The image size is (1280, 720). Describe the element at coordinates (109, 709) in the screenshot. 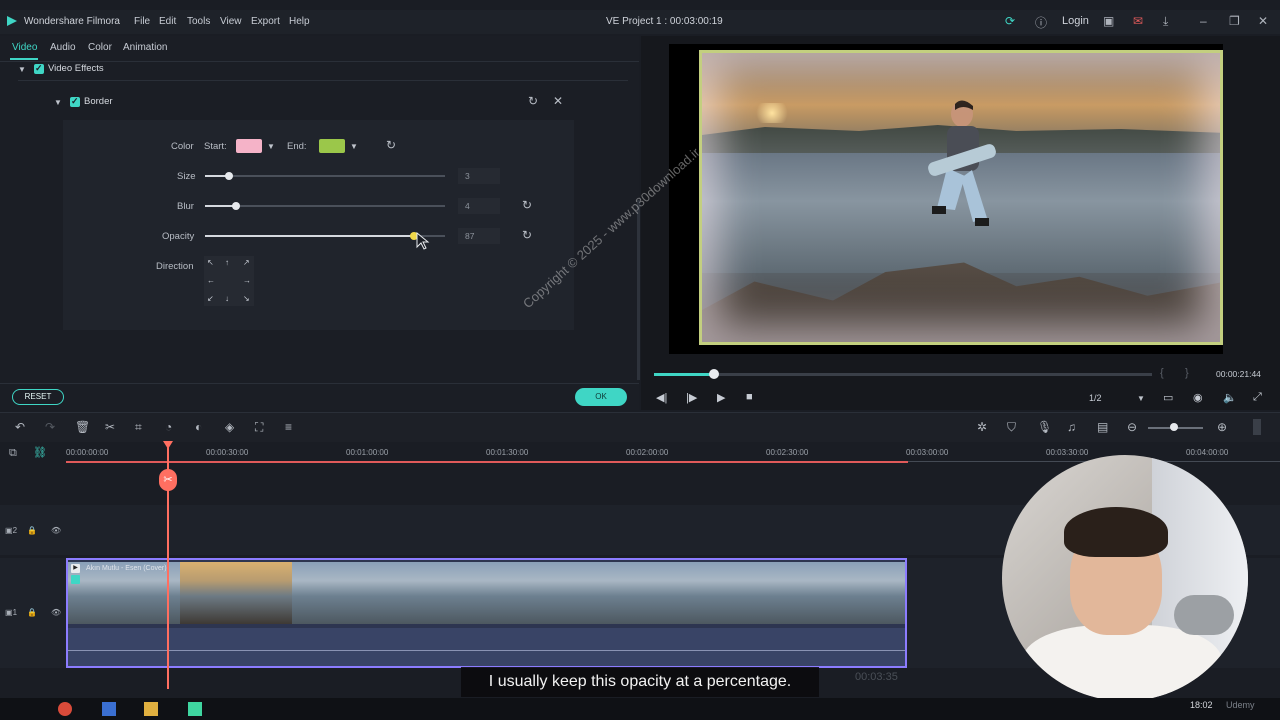

I see `app-icon` at that location.